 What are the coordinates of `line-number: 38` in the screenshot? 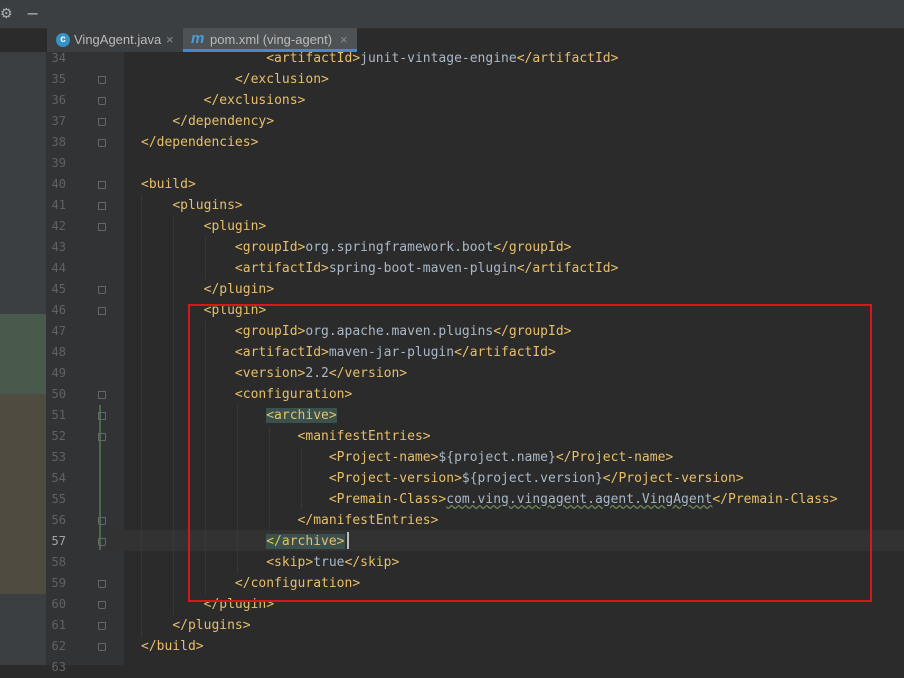 It's located at (58, 142).